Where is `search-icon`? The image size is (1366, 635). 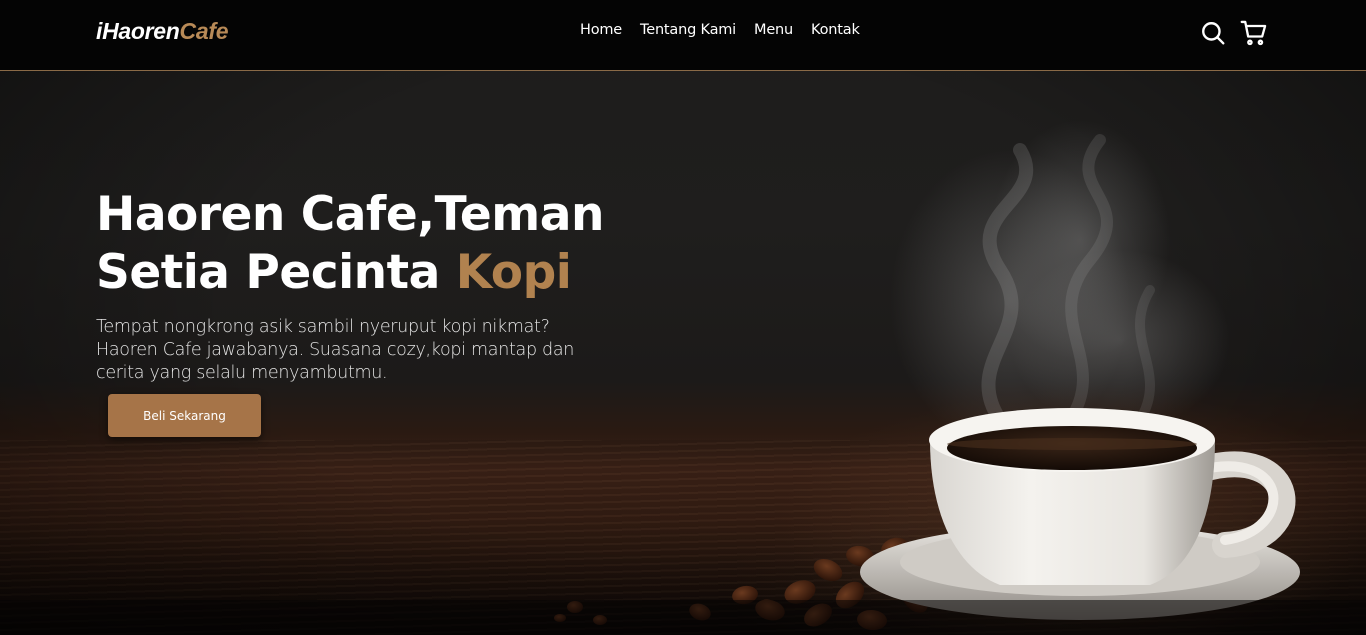
search-icon is located at coordinates (1213, 33).